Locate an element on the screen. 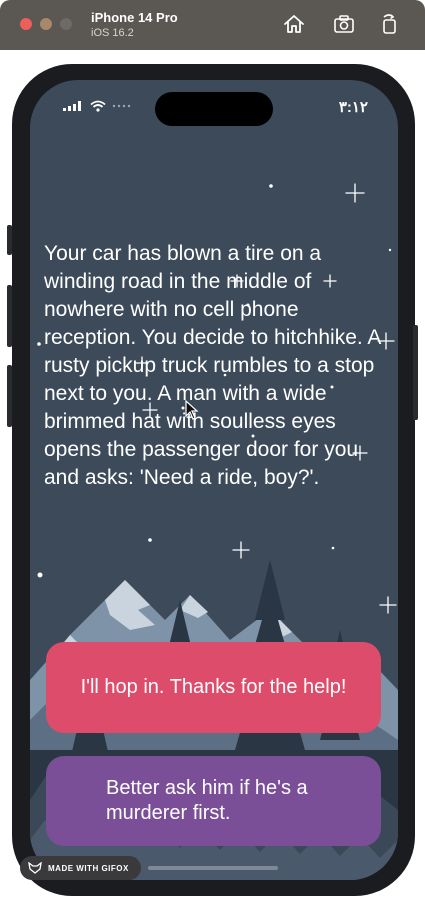  choice-button-ask-murderer: Better ask him if he's a murderer first. is located at coordinates (213, 801).